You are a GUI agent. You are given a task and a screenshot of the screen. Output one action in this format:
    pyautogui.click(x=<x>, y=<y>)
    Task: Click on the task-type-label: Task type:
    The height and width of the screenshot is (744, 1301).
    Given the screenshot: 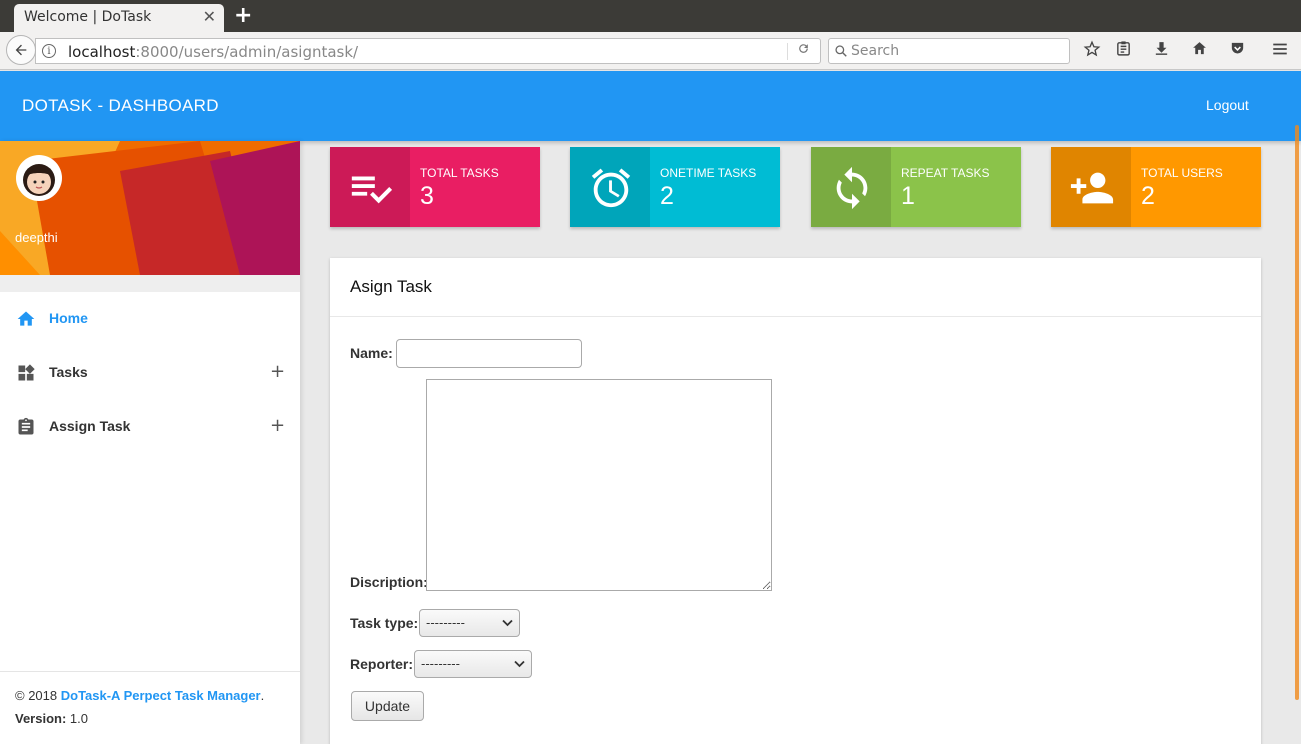 What is the action you would take?
    pyautogui.click(x=384, y=623)
    